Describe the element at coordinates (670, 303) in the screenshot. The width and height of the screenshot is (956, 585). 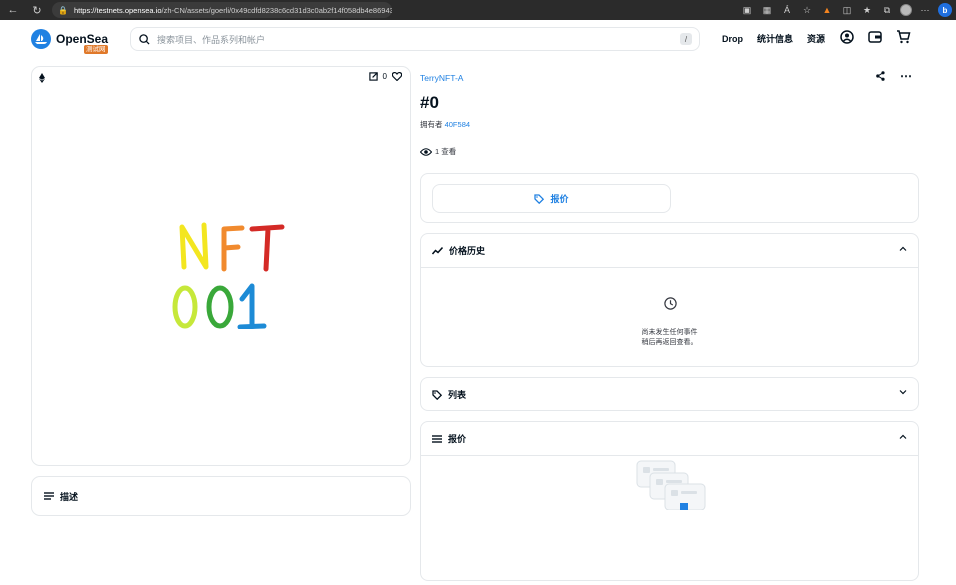
I see `clock-icon` at that location.